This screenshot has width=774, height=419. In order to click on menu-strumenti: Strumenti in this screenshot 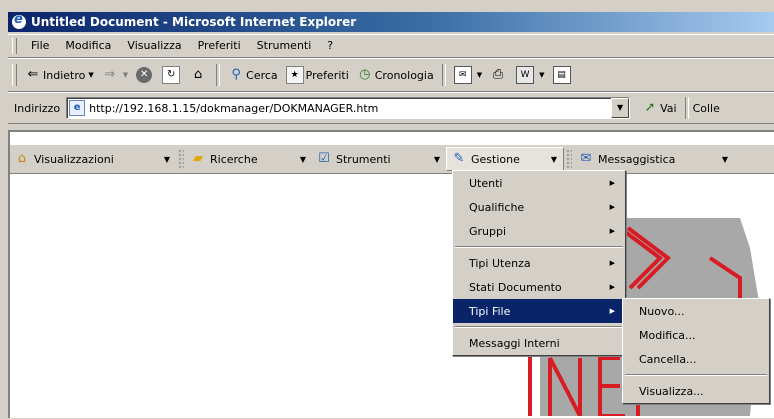, I will do `click(284, 46)`.